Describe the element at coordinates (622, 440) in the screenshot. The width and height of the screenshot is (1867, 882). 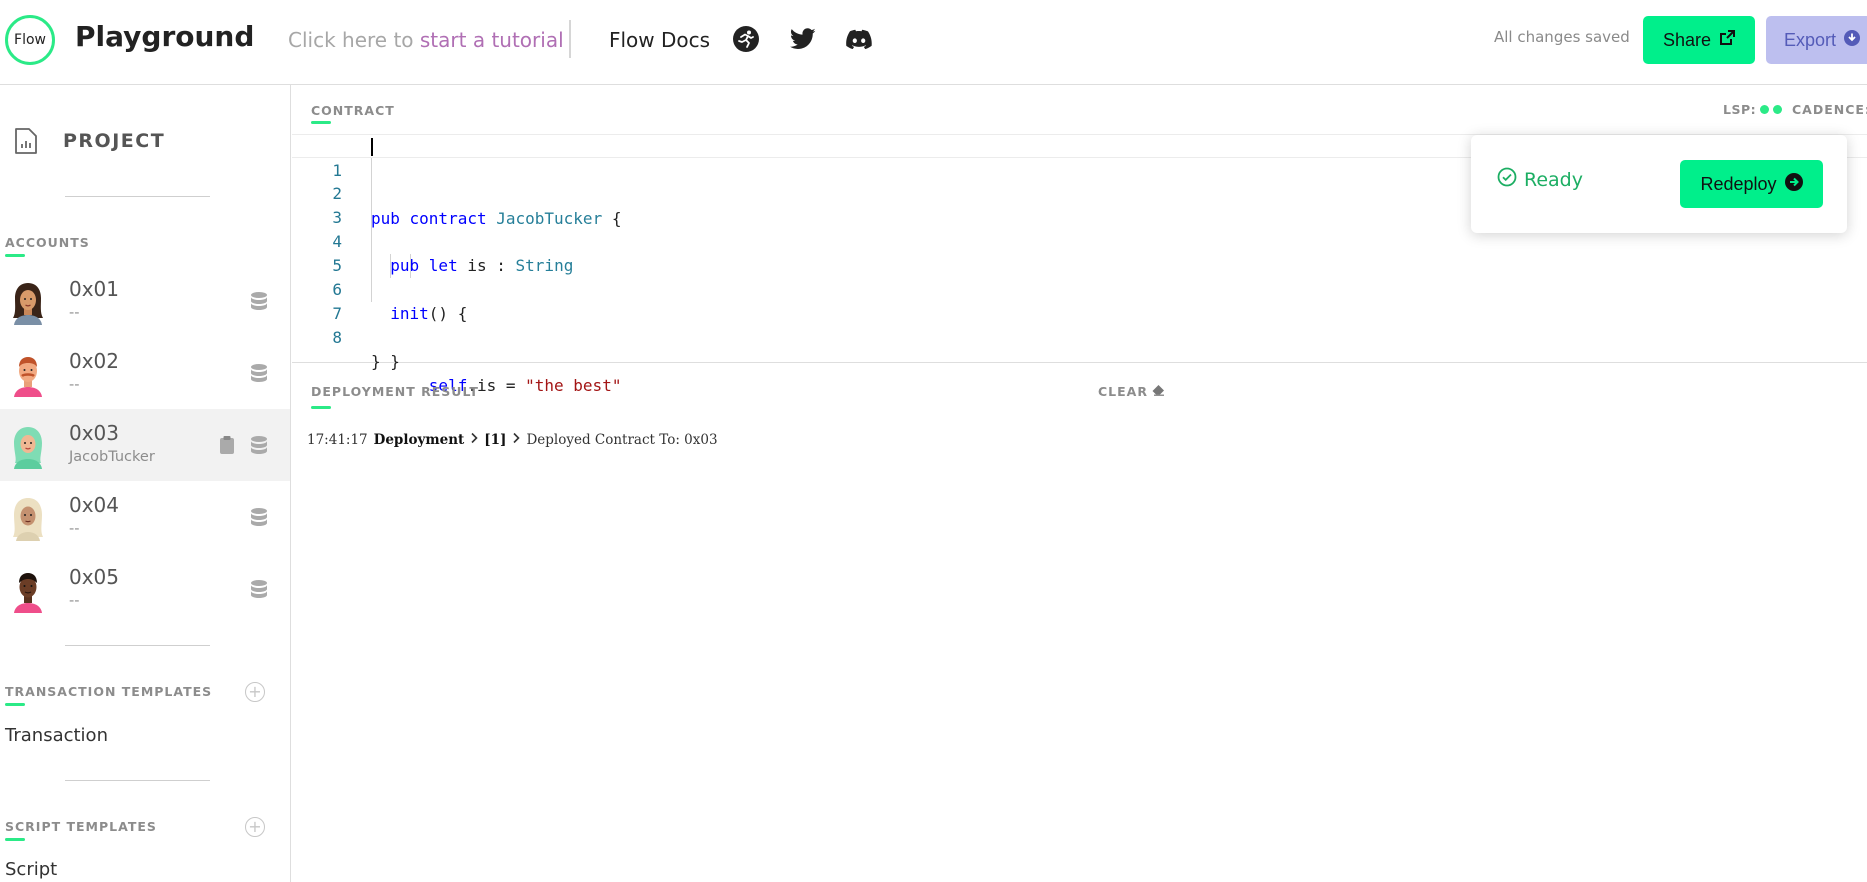
I see `log-message: Deployed Contract To: 0x03` at that location.